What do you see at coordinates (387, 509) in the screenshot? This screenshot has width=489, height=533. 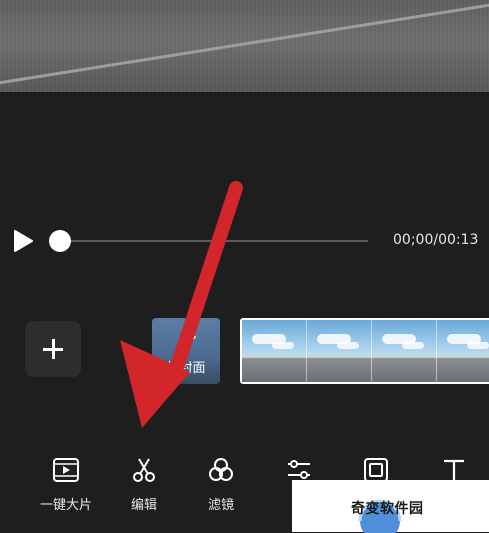 I see `watermark-text: 奇变软件园` at bounding box center [387, 509].